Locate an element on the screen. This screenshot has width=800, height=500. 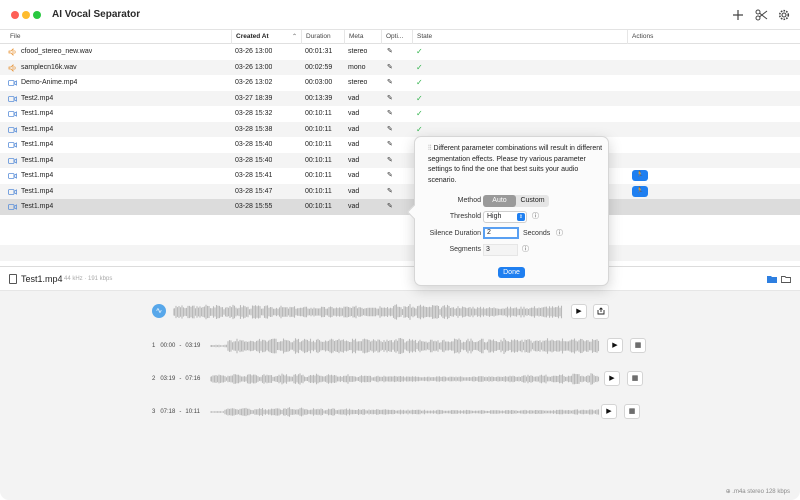
folder-filled-icon is located at coordinates (772, 279).